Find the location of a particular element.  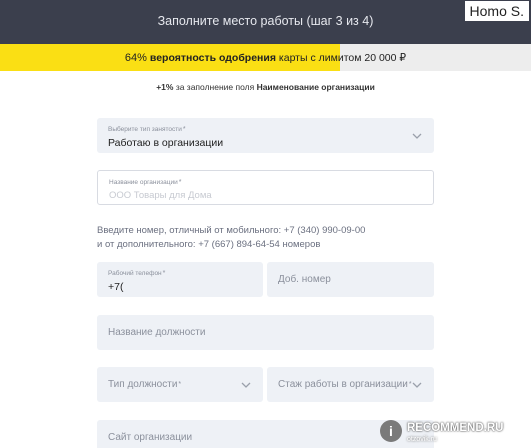

progress-rest-text: карты с лимитом 20 000 ₽ is located at coordinates (342, 58).